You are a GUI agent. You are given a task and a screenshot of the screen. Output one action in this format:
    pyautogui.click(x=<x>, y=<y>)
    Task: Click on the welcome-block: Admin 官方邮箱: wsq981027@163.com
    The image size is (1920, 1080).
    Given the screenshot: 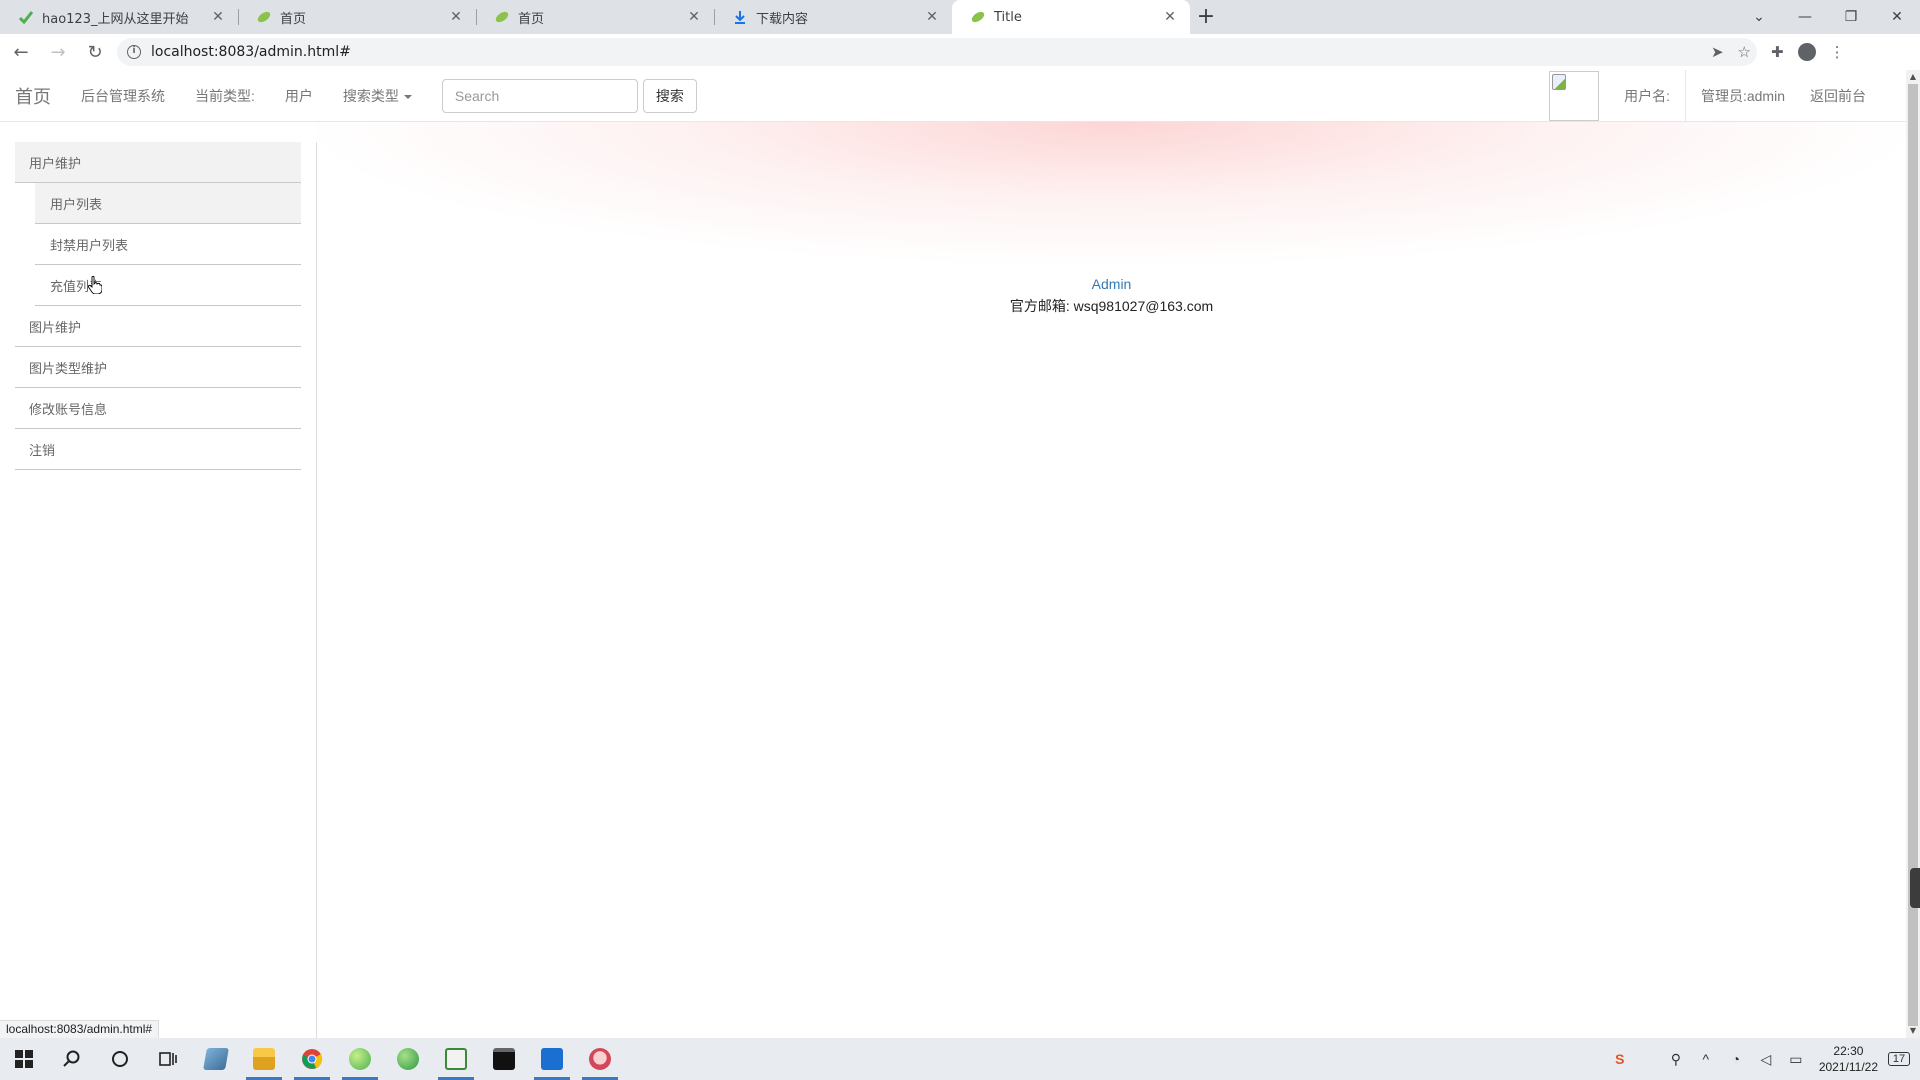 What is the action you would take?
    pyautogui.click(x=1111, y=296)
    